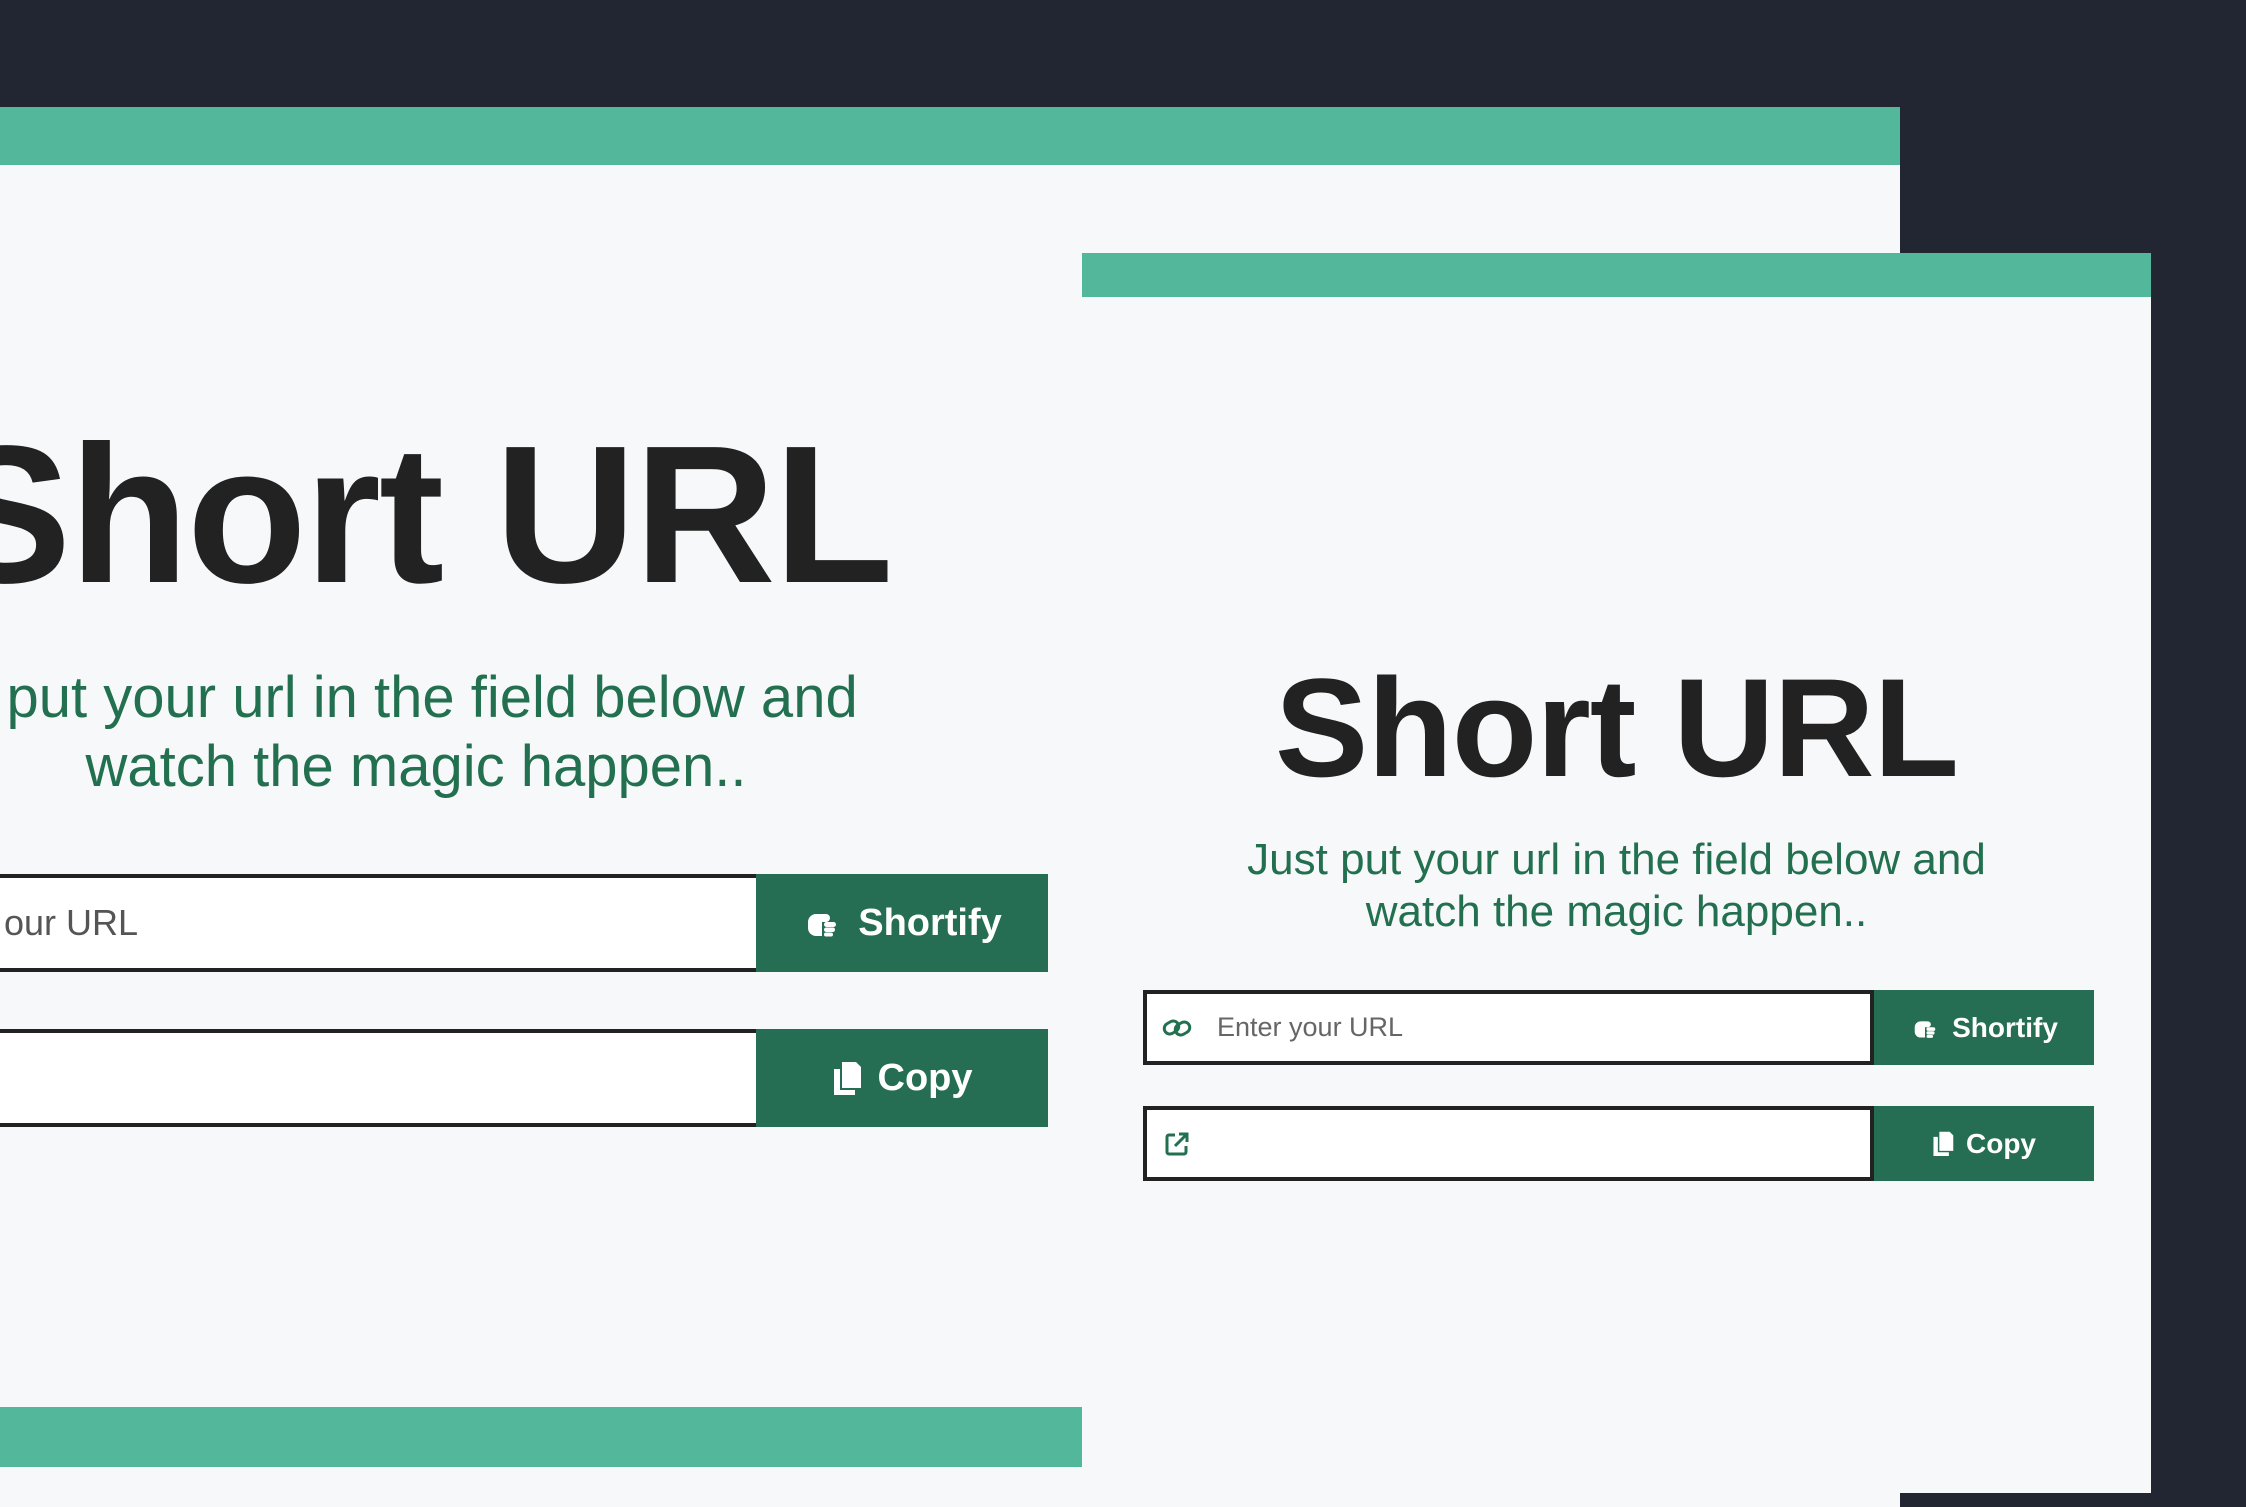  What do you see at coordinates (429, 697) in the screenshot?
I see `subtitle-line-1: t put your url in the field below and` at bounding box center [429, 697].